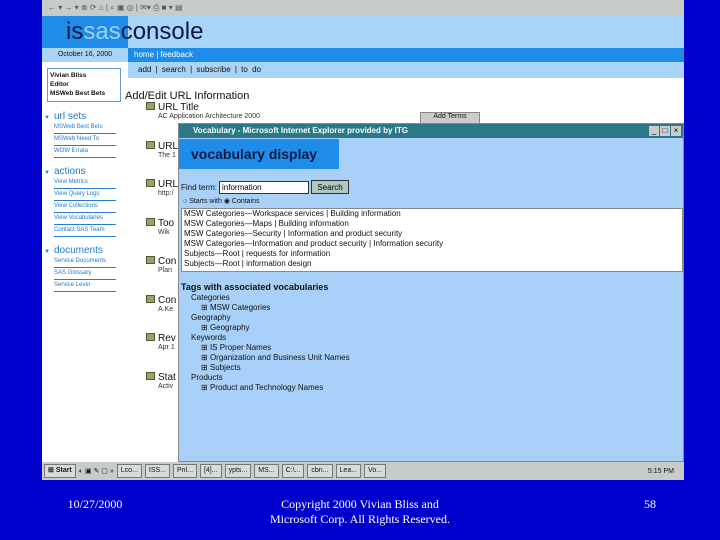 Image resolution: width=720 pixels, height=540 pixels. What do you see at coordinates (211, 317) in the screenshot?
I see `tag-group: Geography` at bounding box center [211, 317].